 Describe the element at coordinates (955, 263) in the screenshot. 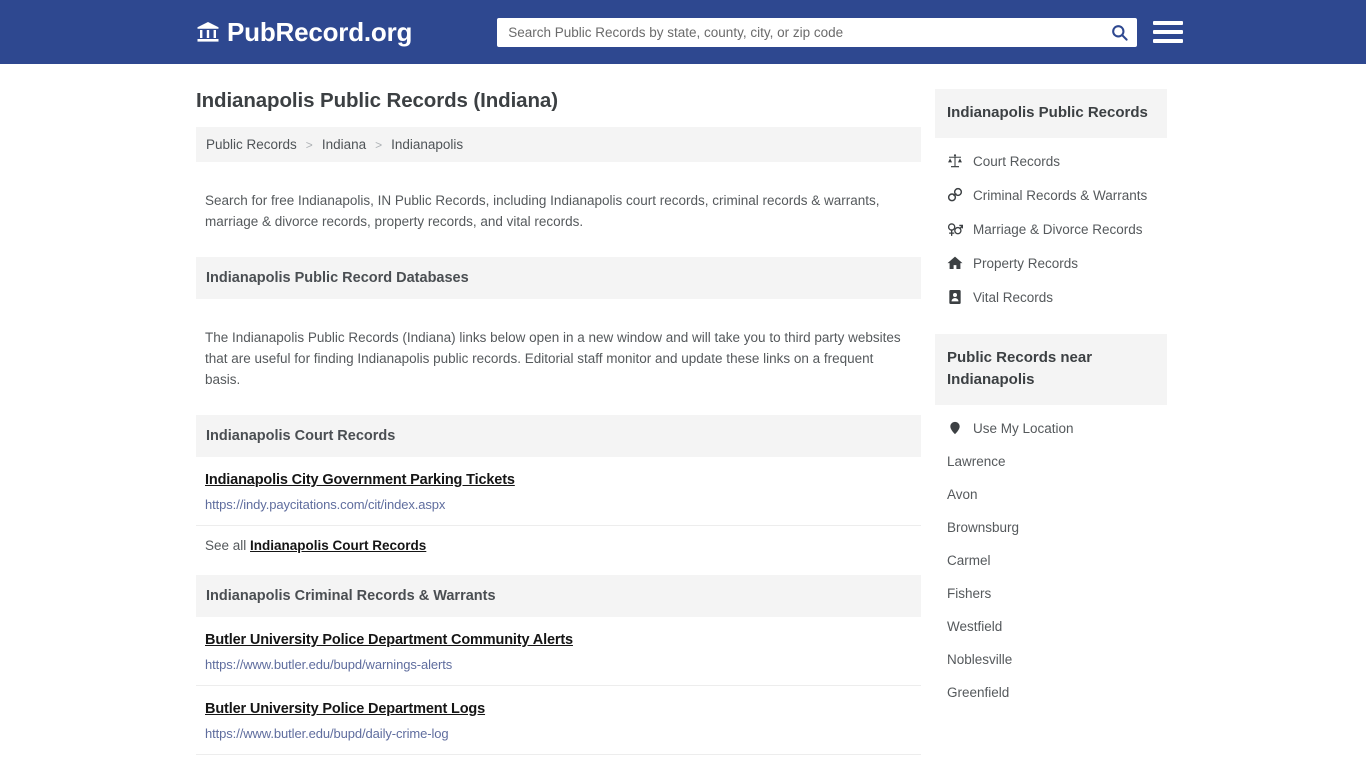

I see `home-icon` at that location.